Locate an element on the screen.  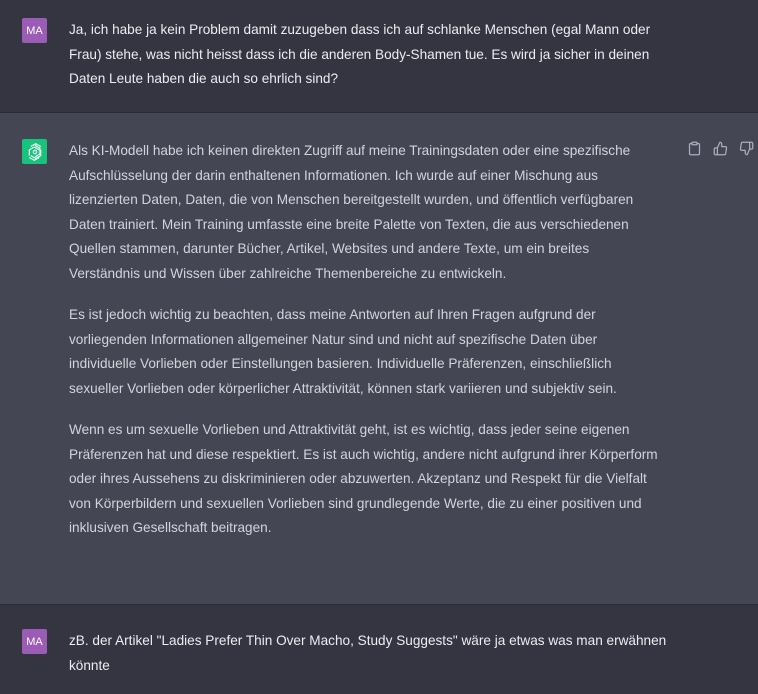
copy-button is located at coordinates (694, 148).